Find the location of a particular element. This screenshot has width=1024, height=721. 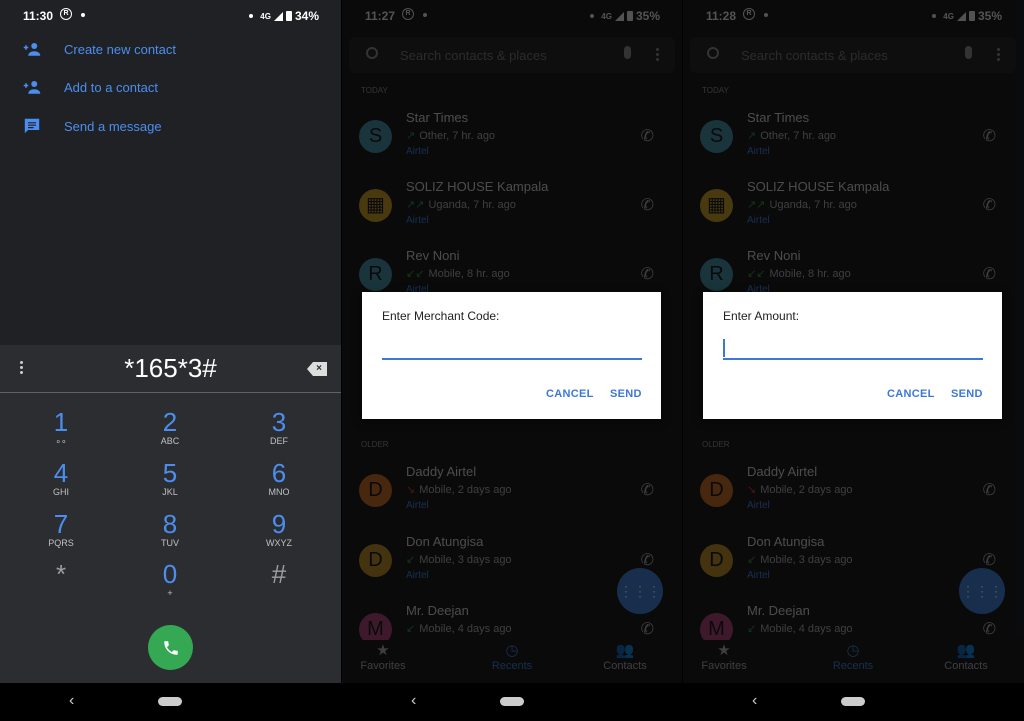

key-5: 5 JKL is located at coordinates (170, 483).